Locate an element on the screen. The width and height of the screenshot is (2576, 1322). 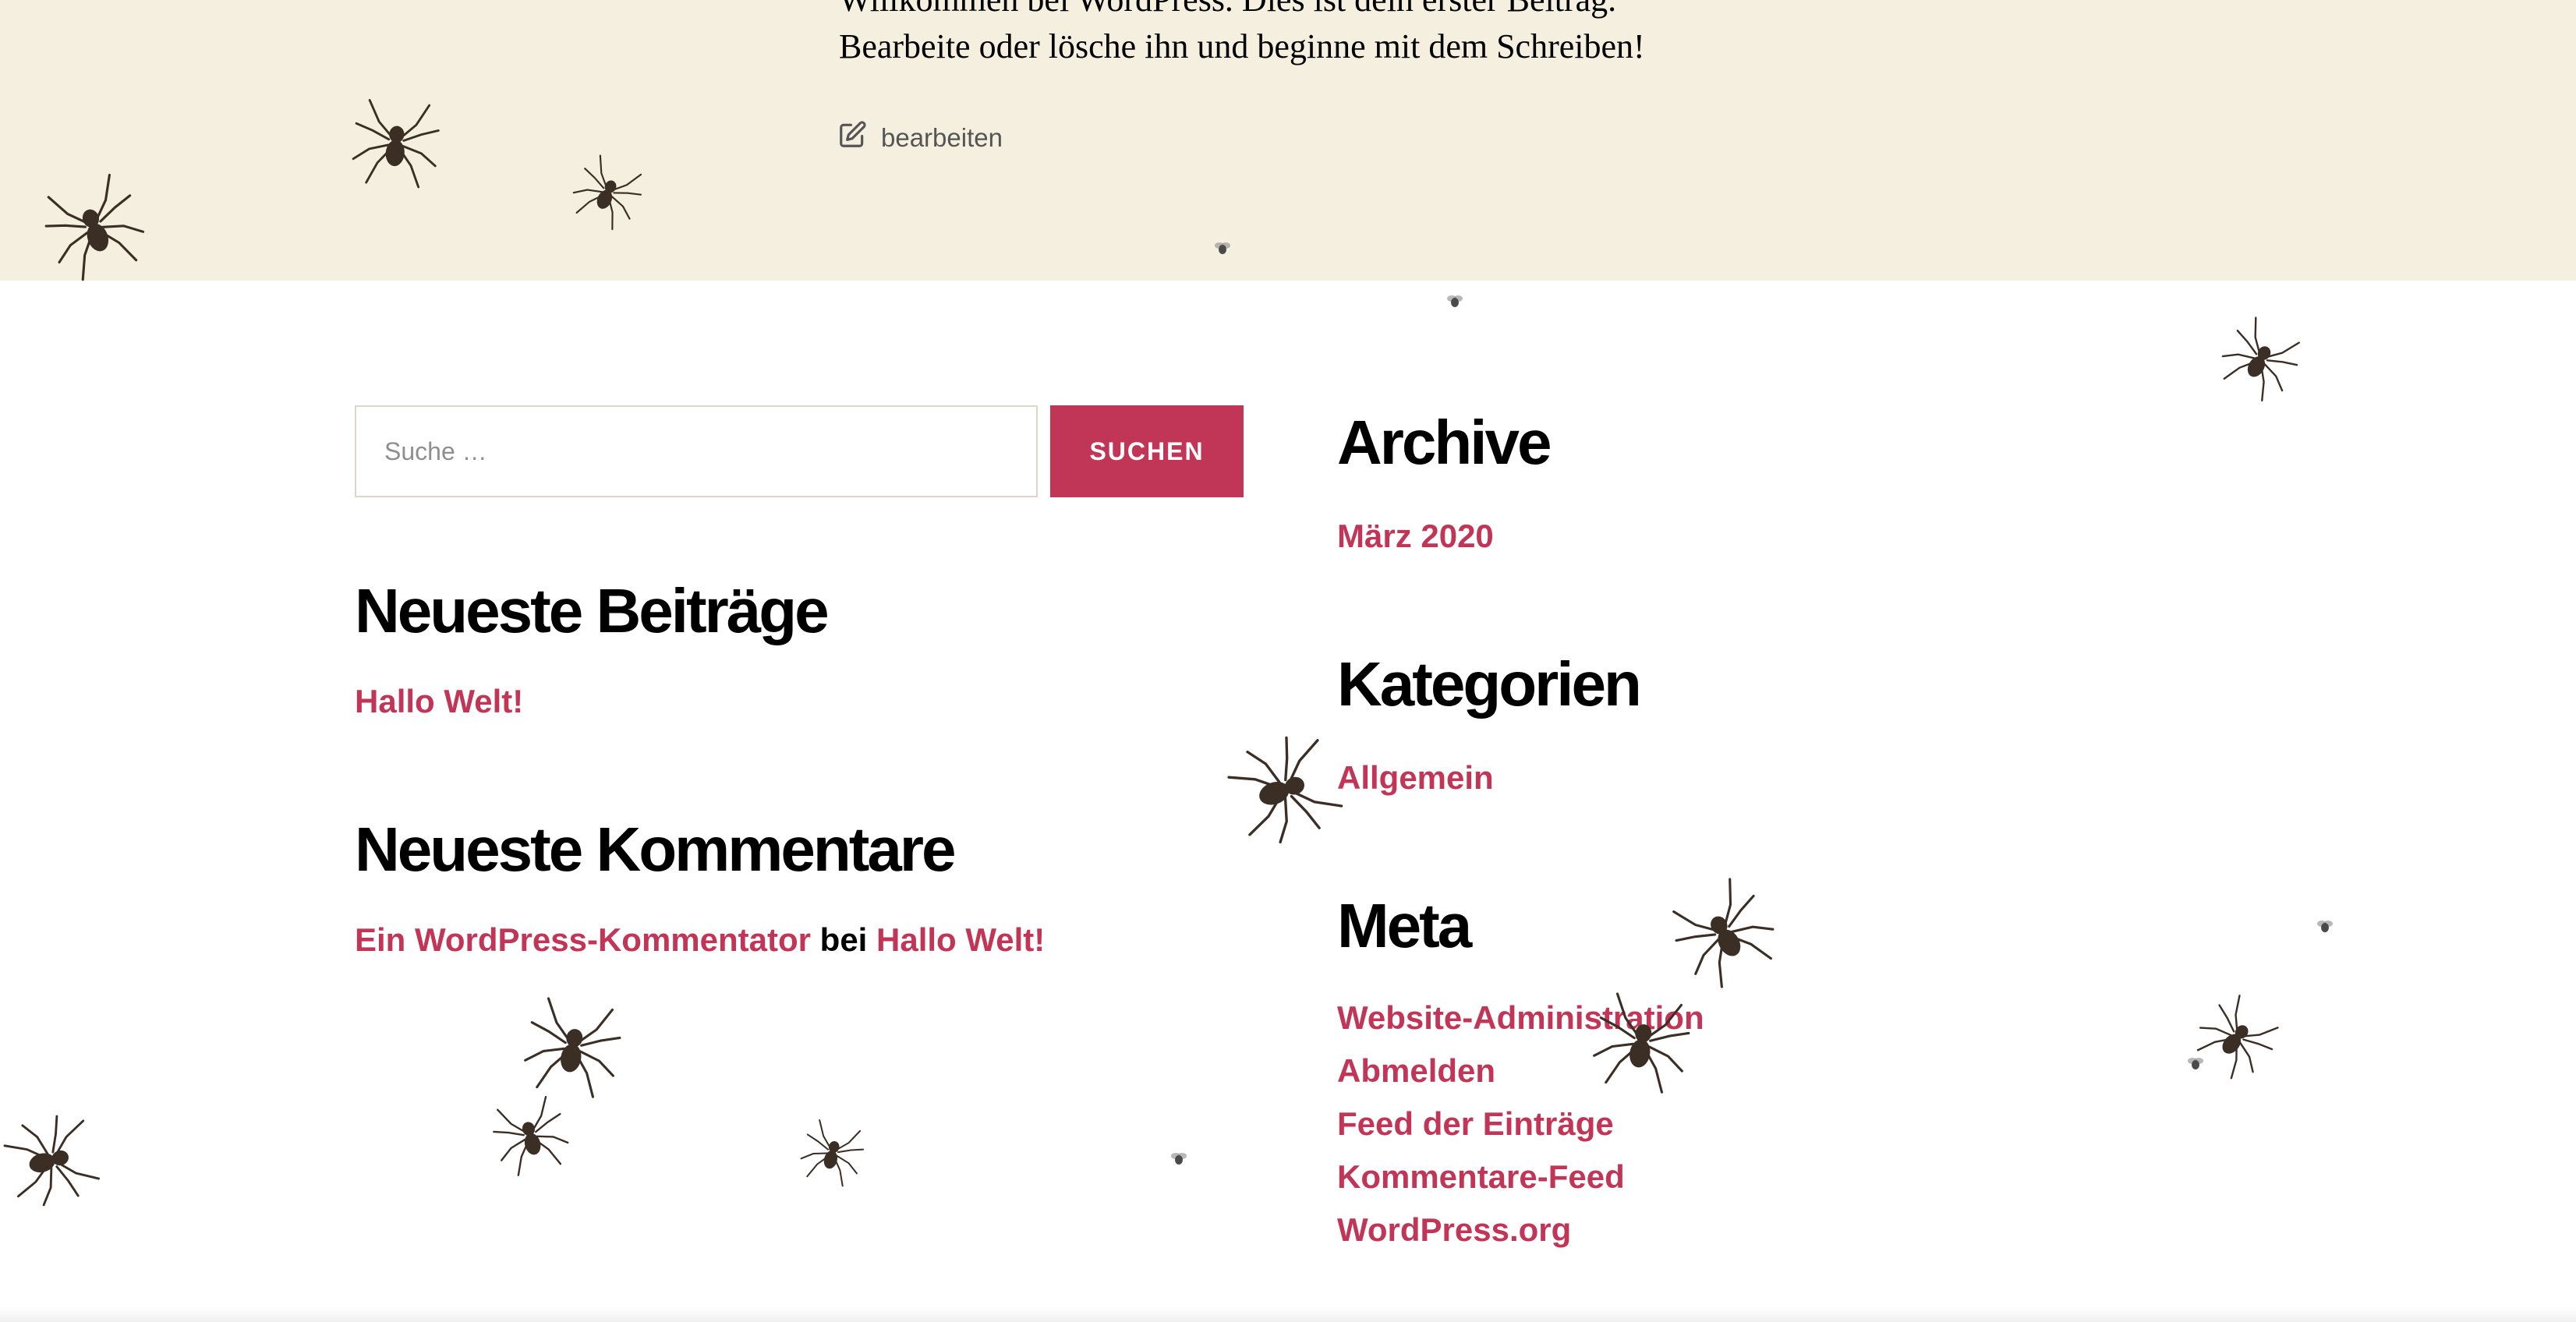
bottom-shade is located at coordinates (1288, 1314).